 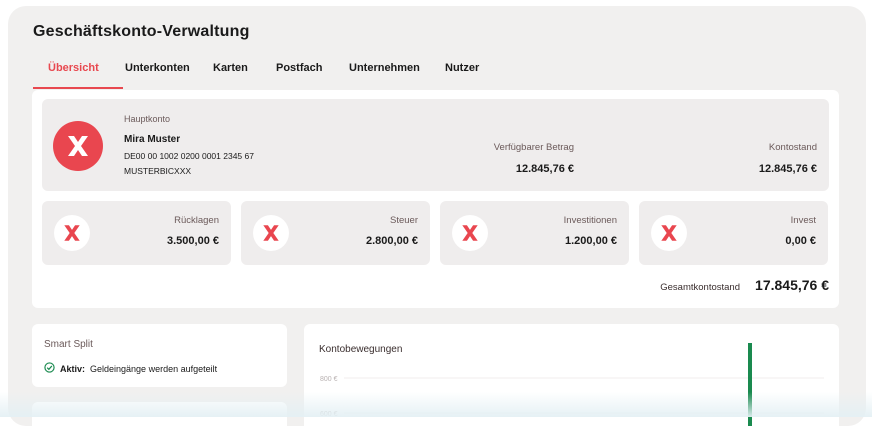 What do you see at coordinates (792, 285) in the screenshot?
I see `total-balance-value: 17.845,76 €` at bounding box center [792, 285].